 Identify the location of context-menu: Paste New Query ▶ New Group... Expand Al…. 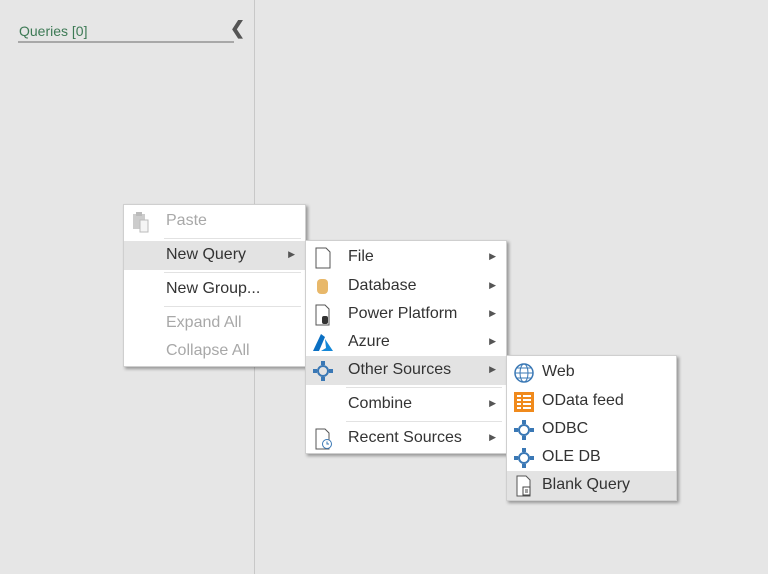
(214, 285).